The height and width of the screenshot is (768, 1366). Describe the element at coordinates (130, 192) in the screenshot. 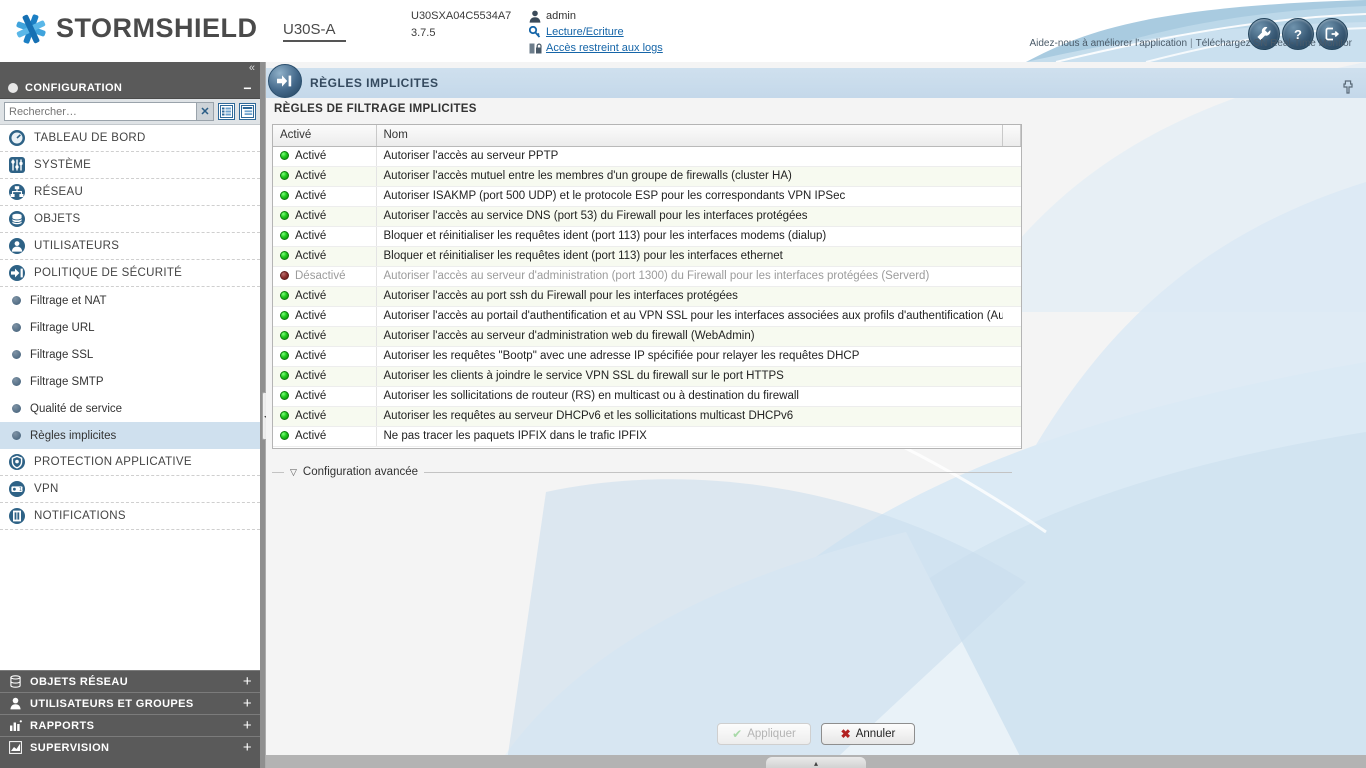

I see `sidebar-item-reseau: RÉSEAU` at that location.